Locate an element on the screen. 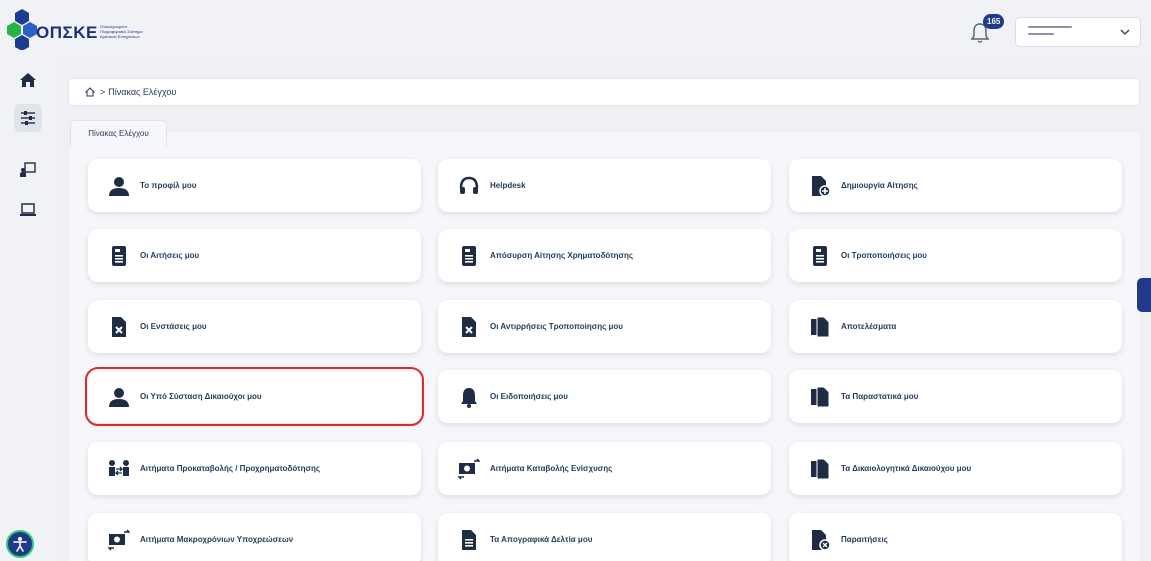 This screenshot has height=561, width=1151. file-lines-icon is located at coordinates (469, 540).